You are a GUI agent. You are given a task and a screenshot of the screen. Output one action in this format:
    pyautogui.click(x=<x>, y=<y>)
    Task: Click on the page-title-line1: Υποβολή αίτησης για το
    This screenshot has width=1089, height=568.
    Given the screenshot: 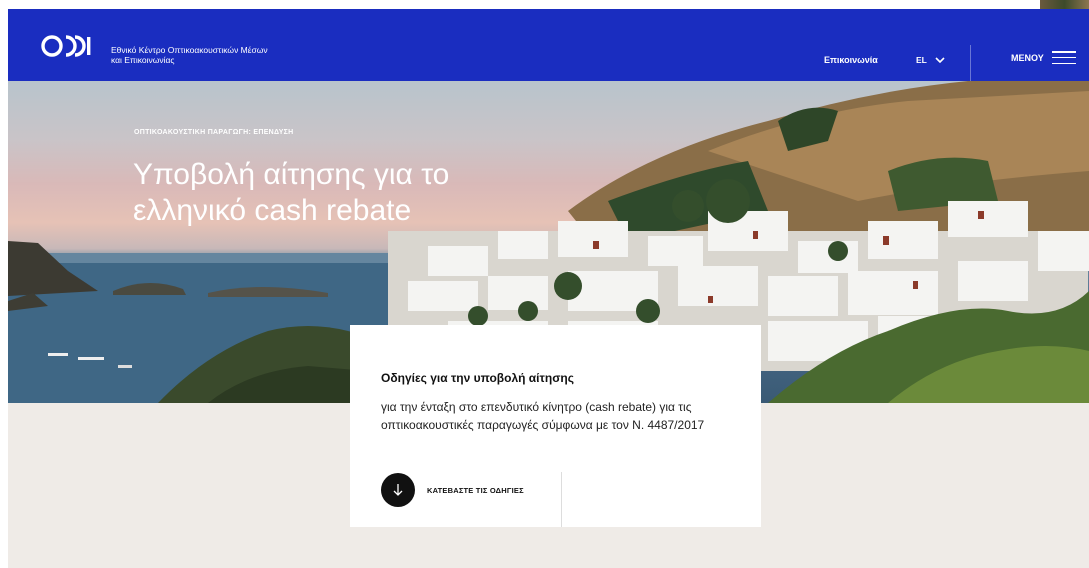 What is the action you would take?
    pyautogui.click(x=291, y=174)
    